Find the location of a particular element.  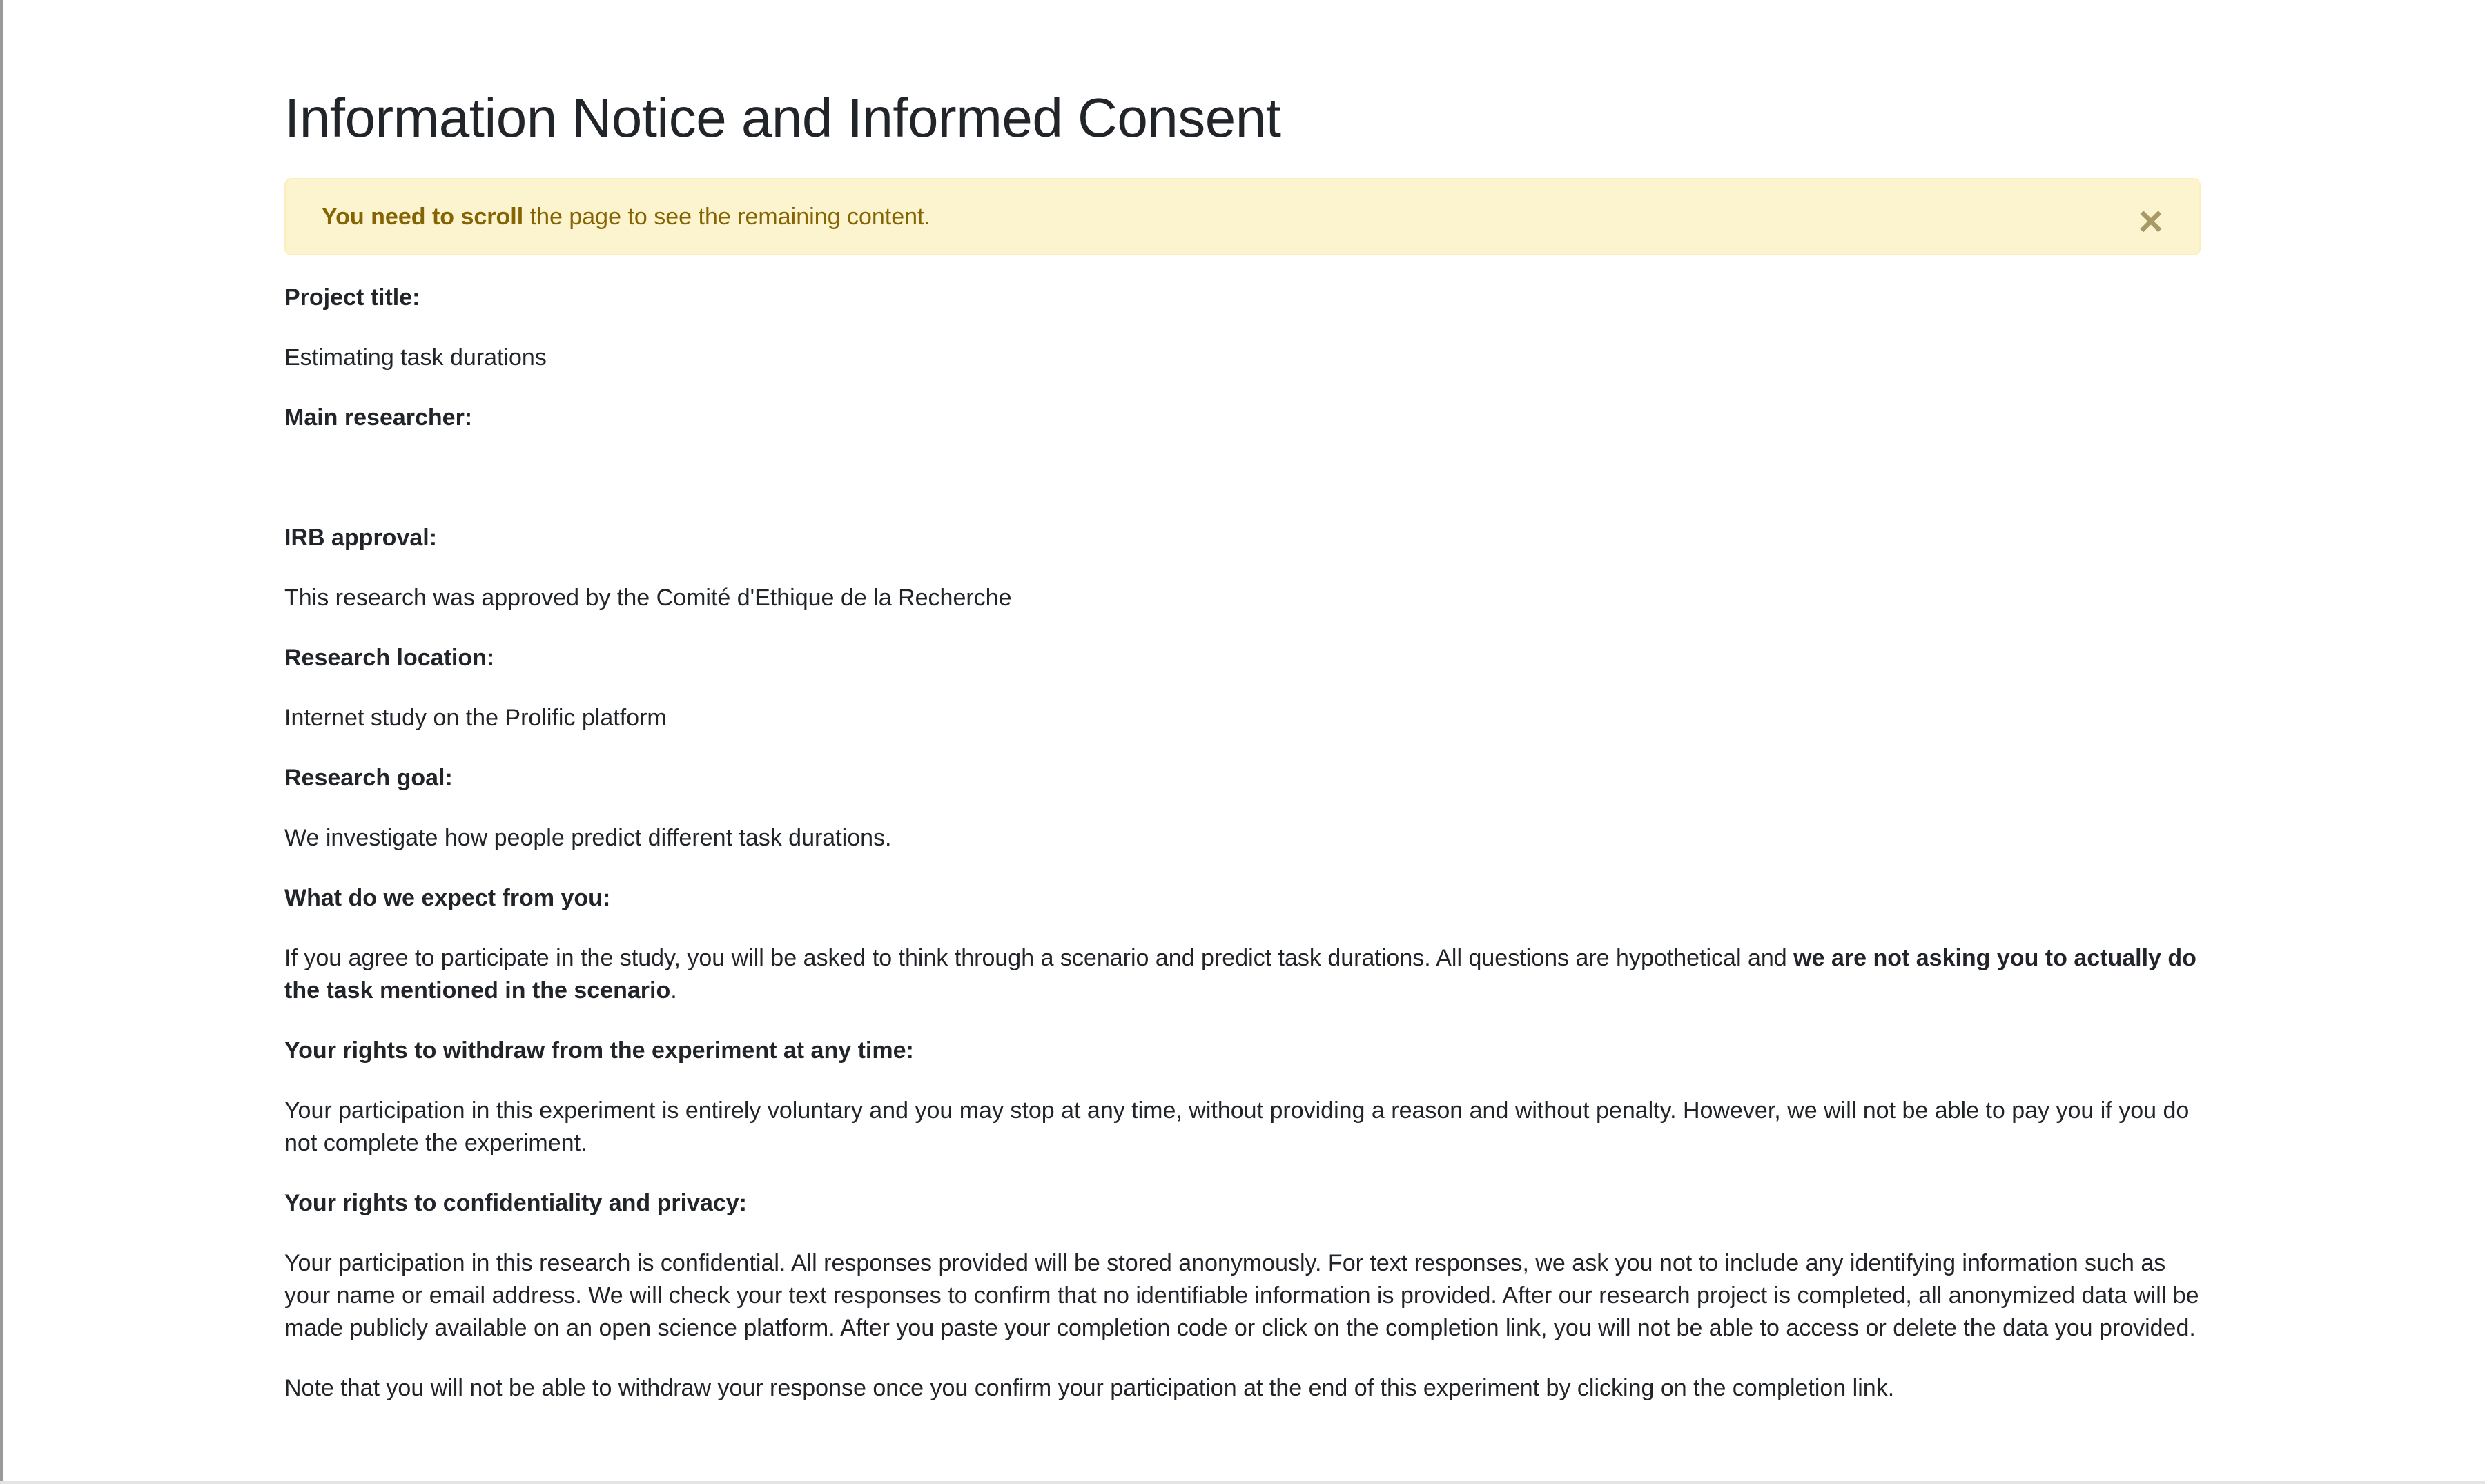

alert-text: the page to see the remaining content. is located at coordinates (726, 216).